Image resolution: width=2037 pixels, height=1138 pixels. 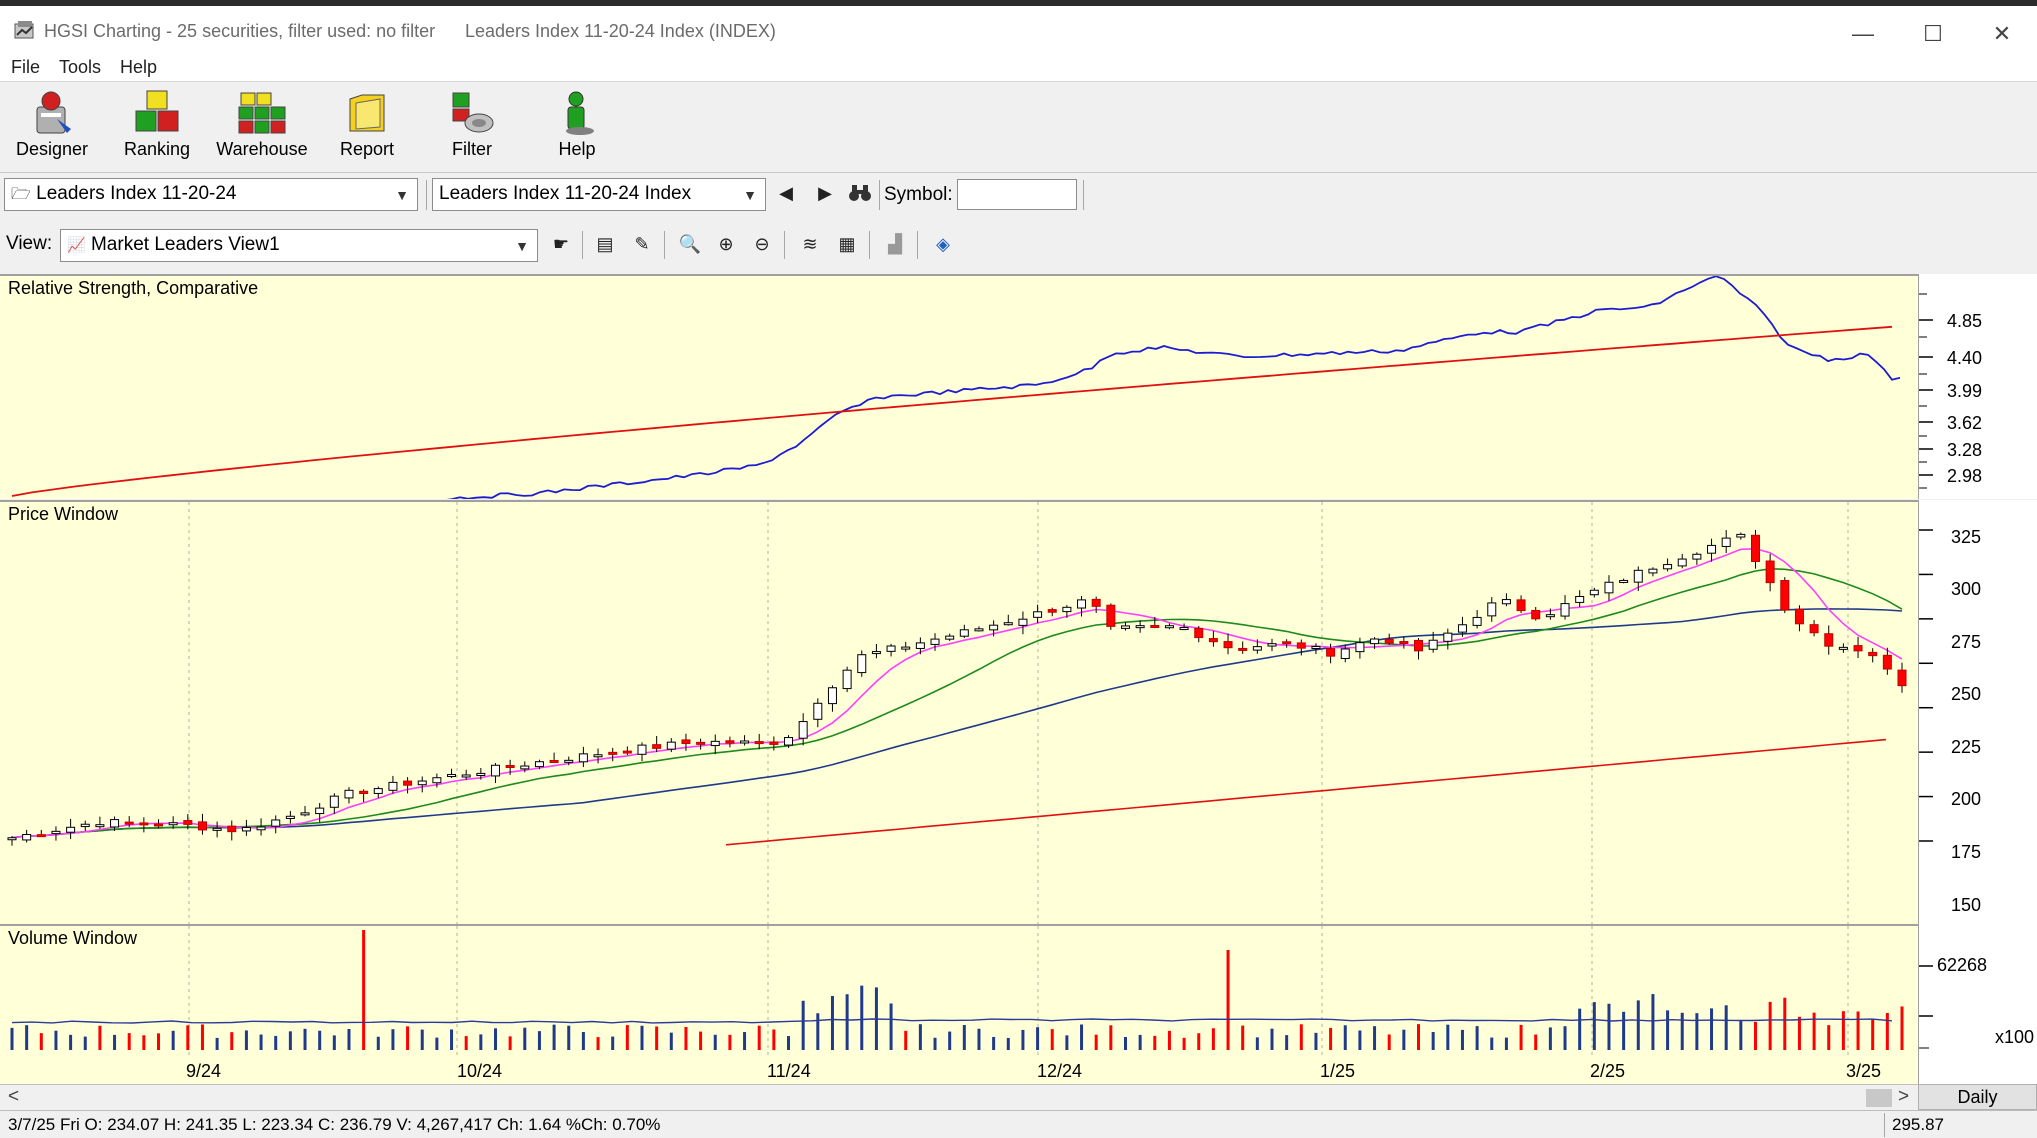 I want to click on rs-line, so click(x=1164, y=387).